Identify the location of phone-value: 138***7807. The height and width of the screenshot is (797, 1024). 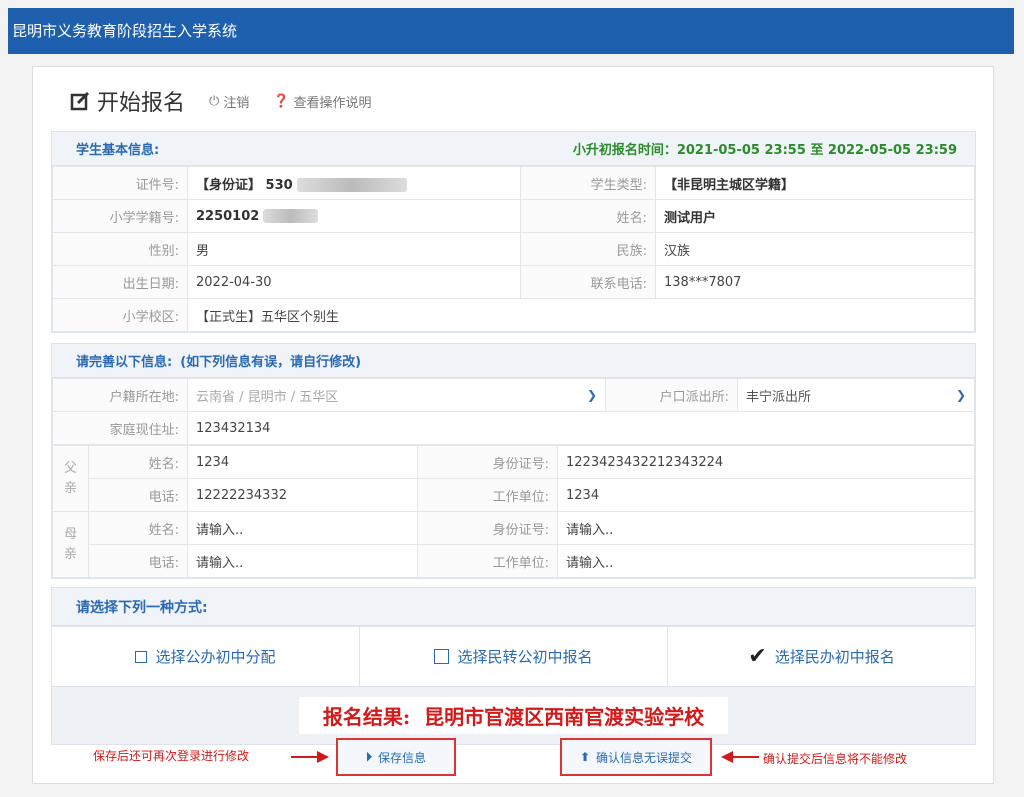
(815, 282).